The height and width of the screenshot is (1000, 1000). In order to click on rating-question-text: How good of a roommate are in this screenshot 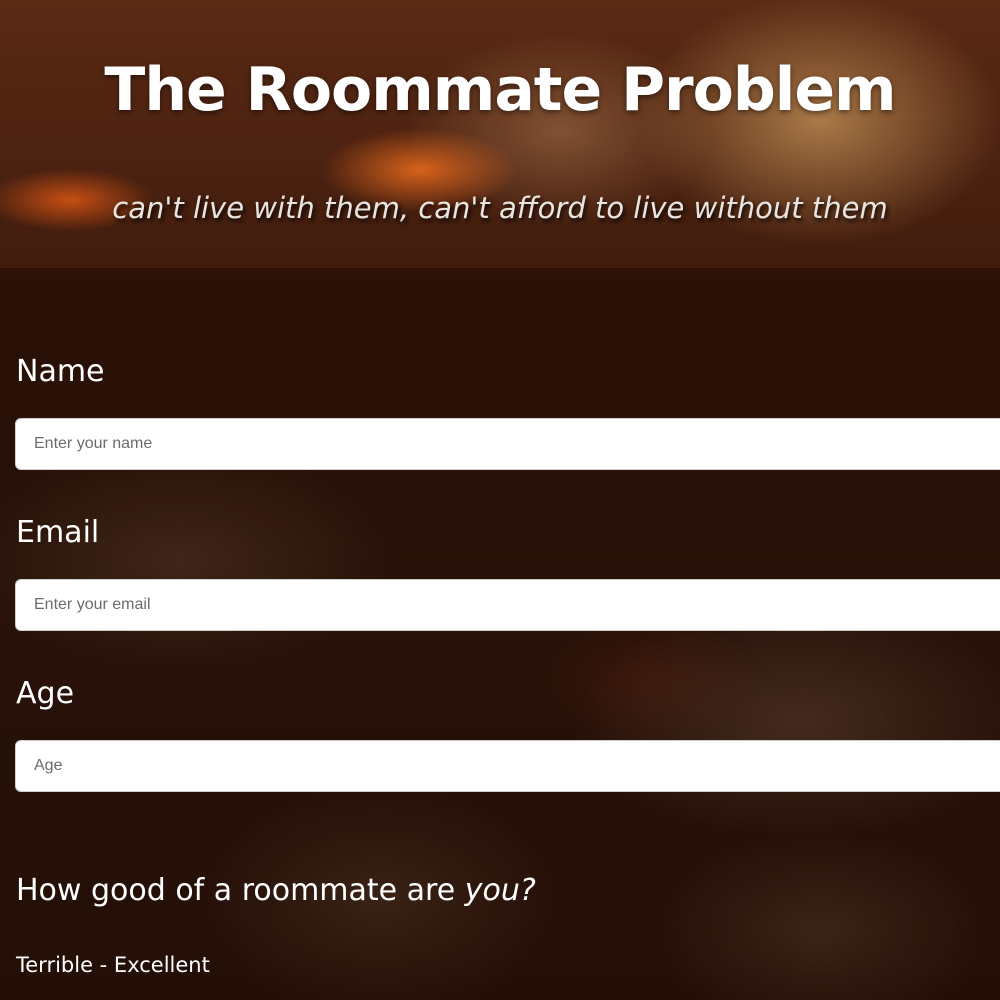, I will do `click(240, 890)`.